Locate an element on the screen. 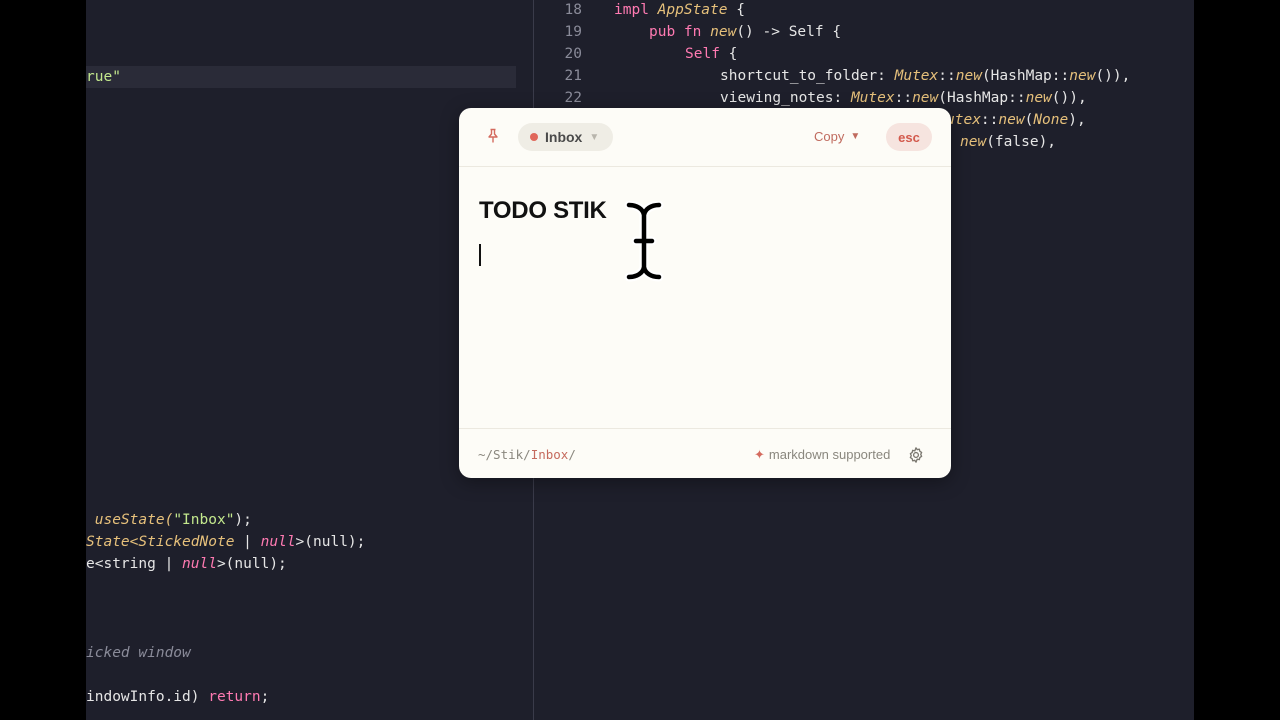 This screenshot has height=720, width=1280. folder-color-dot is located at coordinates (534, 137).